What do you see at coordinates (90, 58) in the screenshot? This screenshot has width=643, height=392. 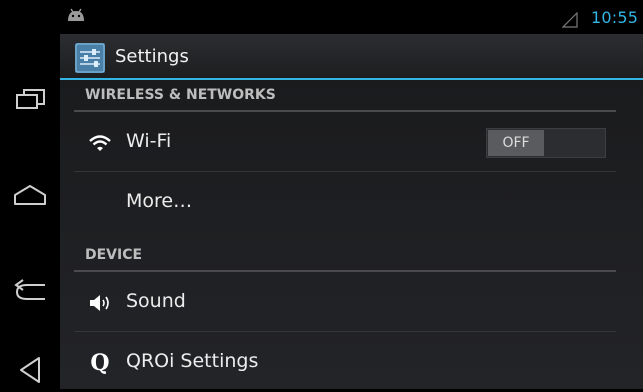 I see `settings-app-icon` at bounding box center [90, 58].